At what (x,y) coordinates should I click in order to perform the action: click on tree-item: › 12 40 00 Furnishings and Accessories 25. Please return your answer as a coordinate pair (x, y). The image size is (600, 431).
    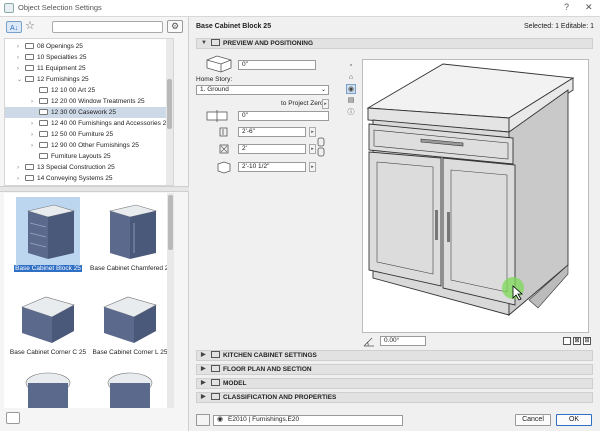
    Looking at the image, I should click on (87, 124).